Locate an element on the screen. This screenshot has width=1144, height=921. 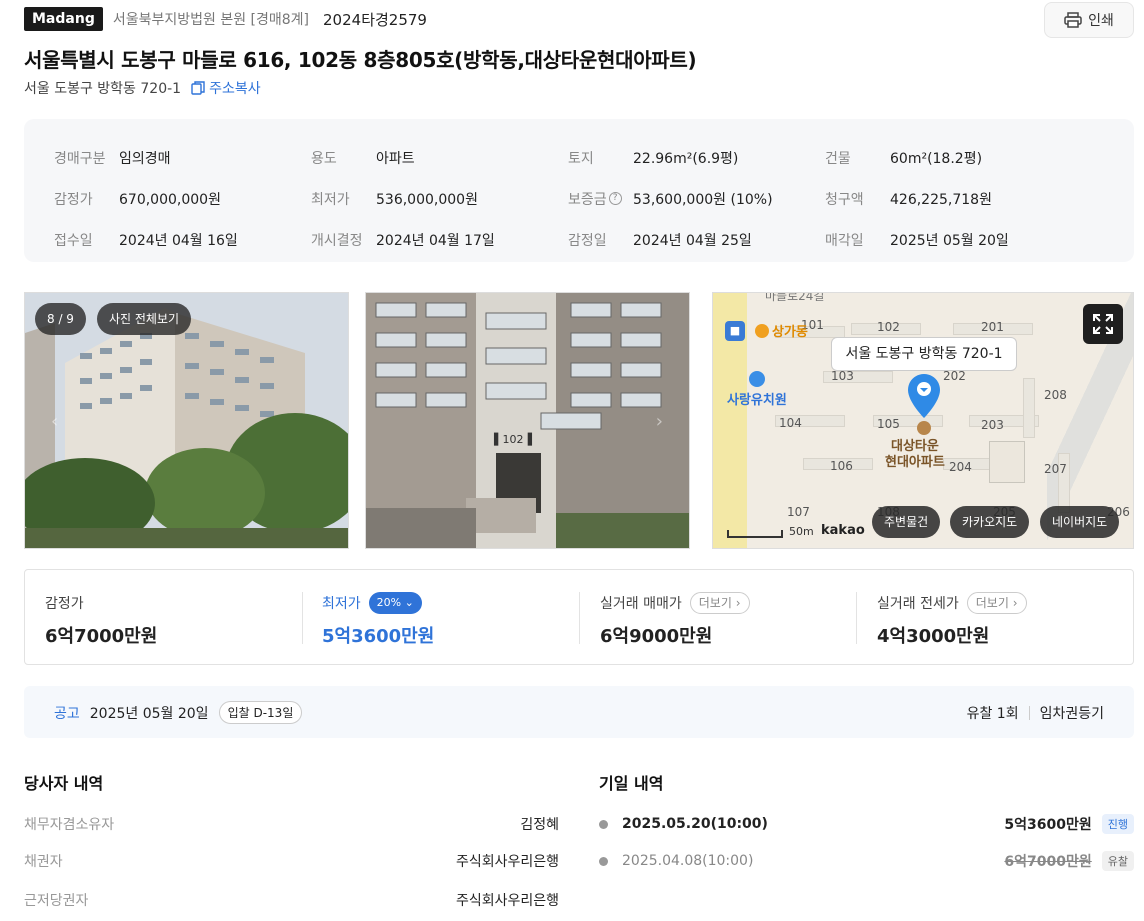
info-cell: 용도 아파트 is located at coordinates (439, 157).